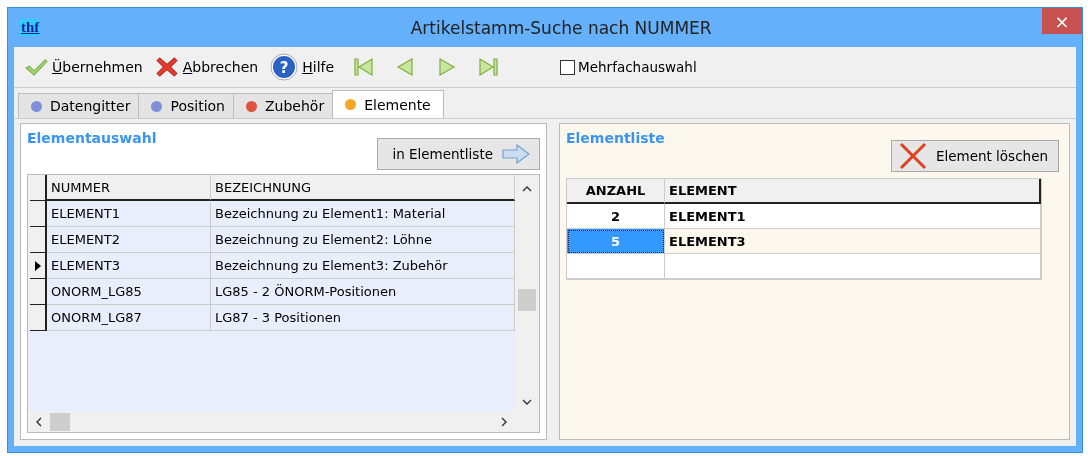 This screenshot has width=1088, height=456. What do you see at coordinates (36, 67) in the screenshot?
I see `checkmark-icon` at bounding box center [36, 67].